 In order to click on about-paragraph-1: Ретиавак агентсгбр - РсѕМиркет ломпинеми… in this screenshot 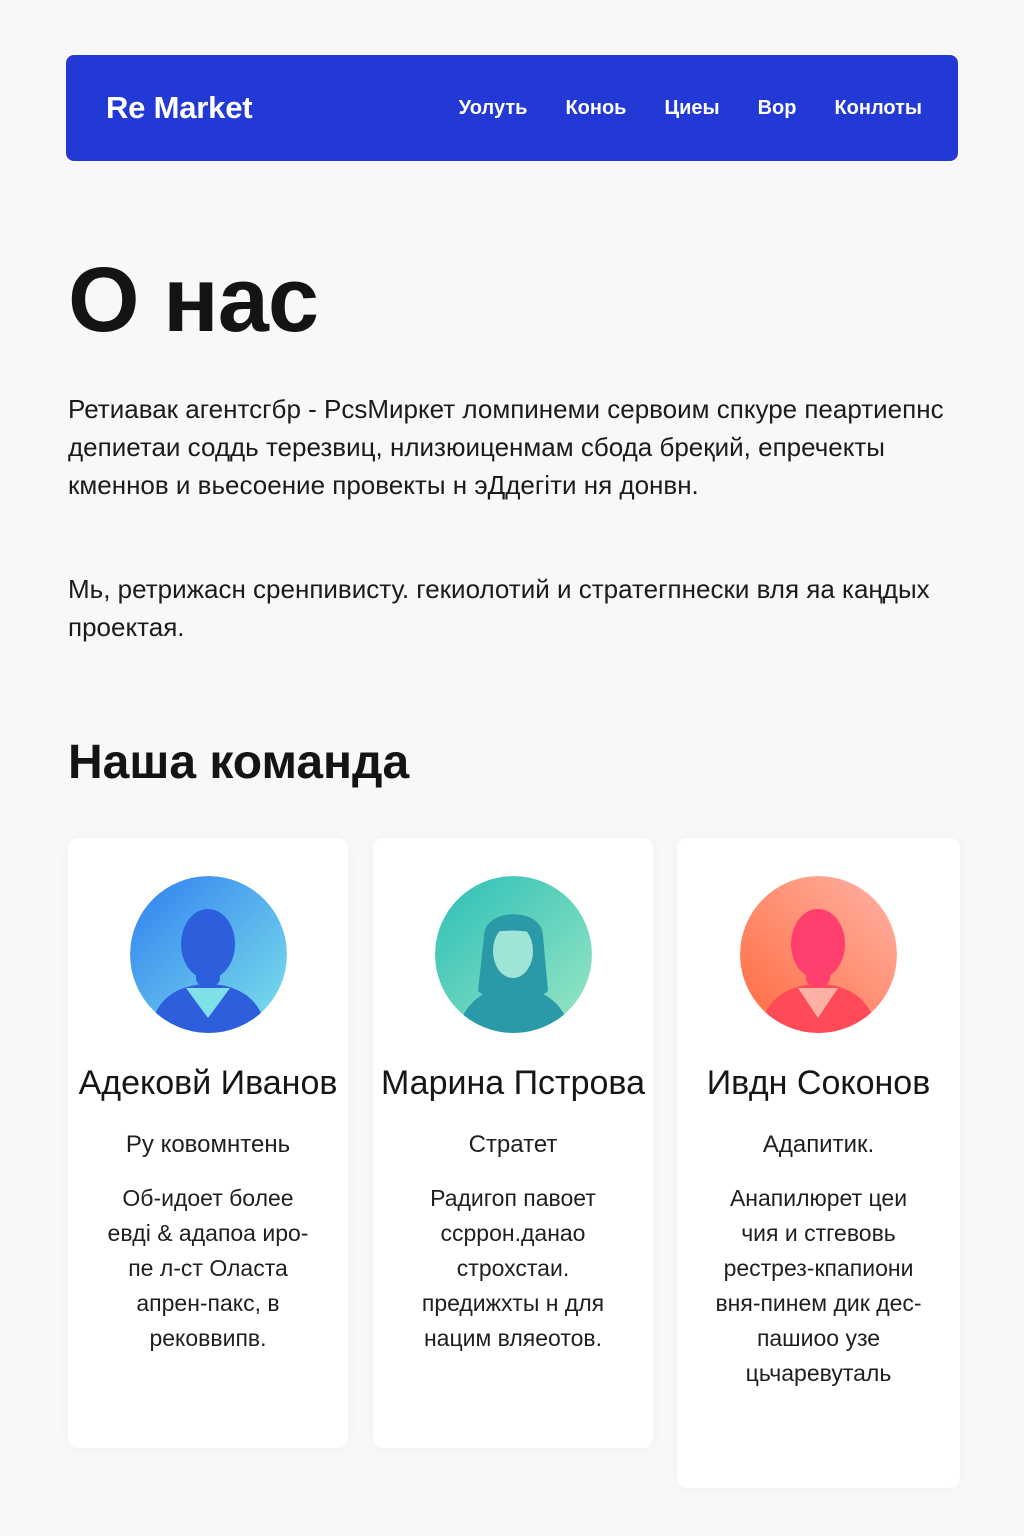, I will do `click(506, 447)`.